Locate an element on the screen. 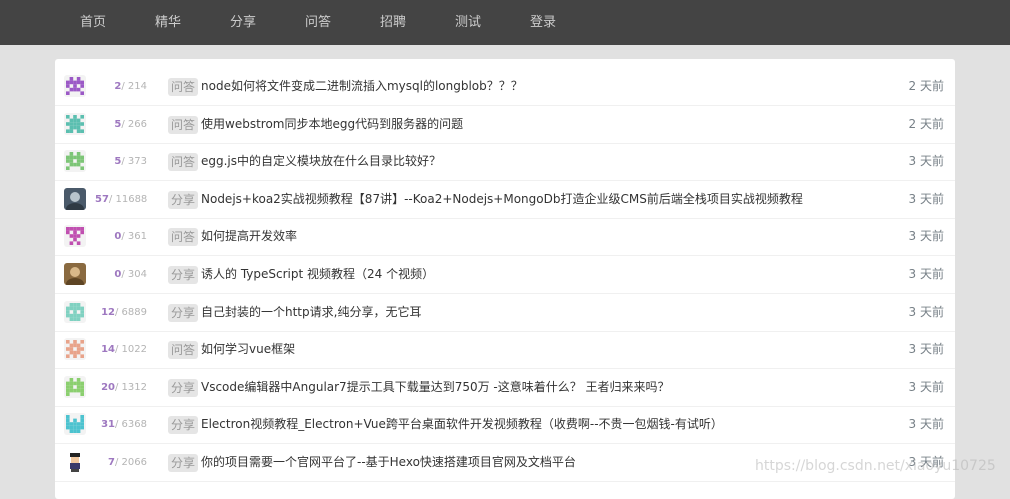  topic-title-link: 如何学习vue框架 is located at coordinates (248, 349).